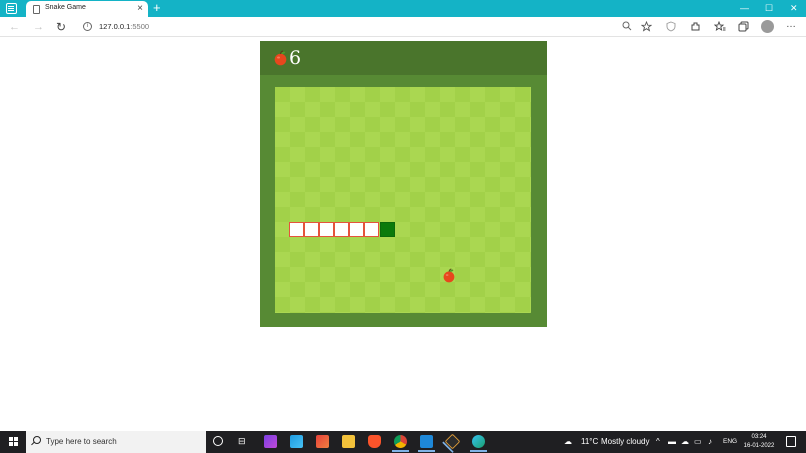 The image size is (806, 453). I want to click on snake-head, so click(387, 229).